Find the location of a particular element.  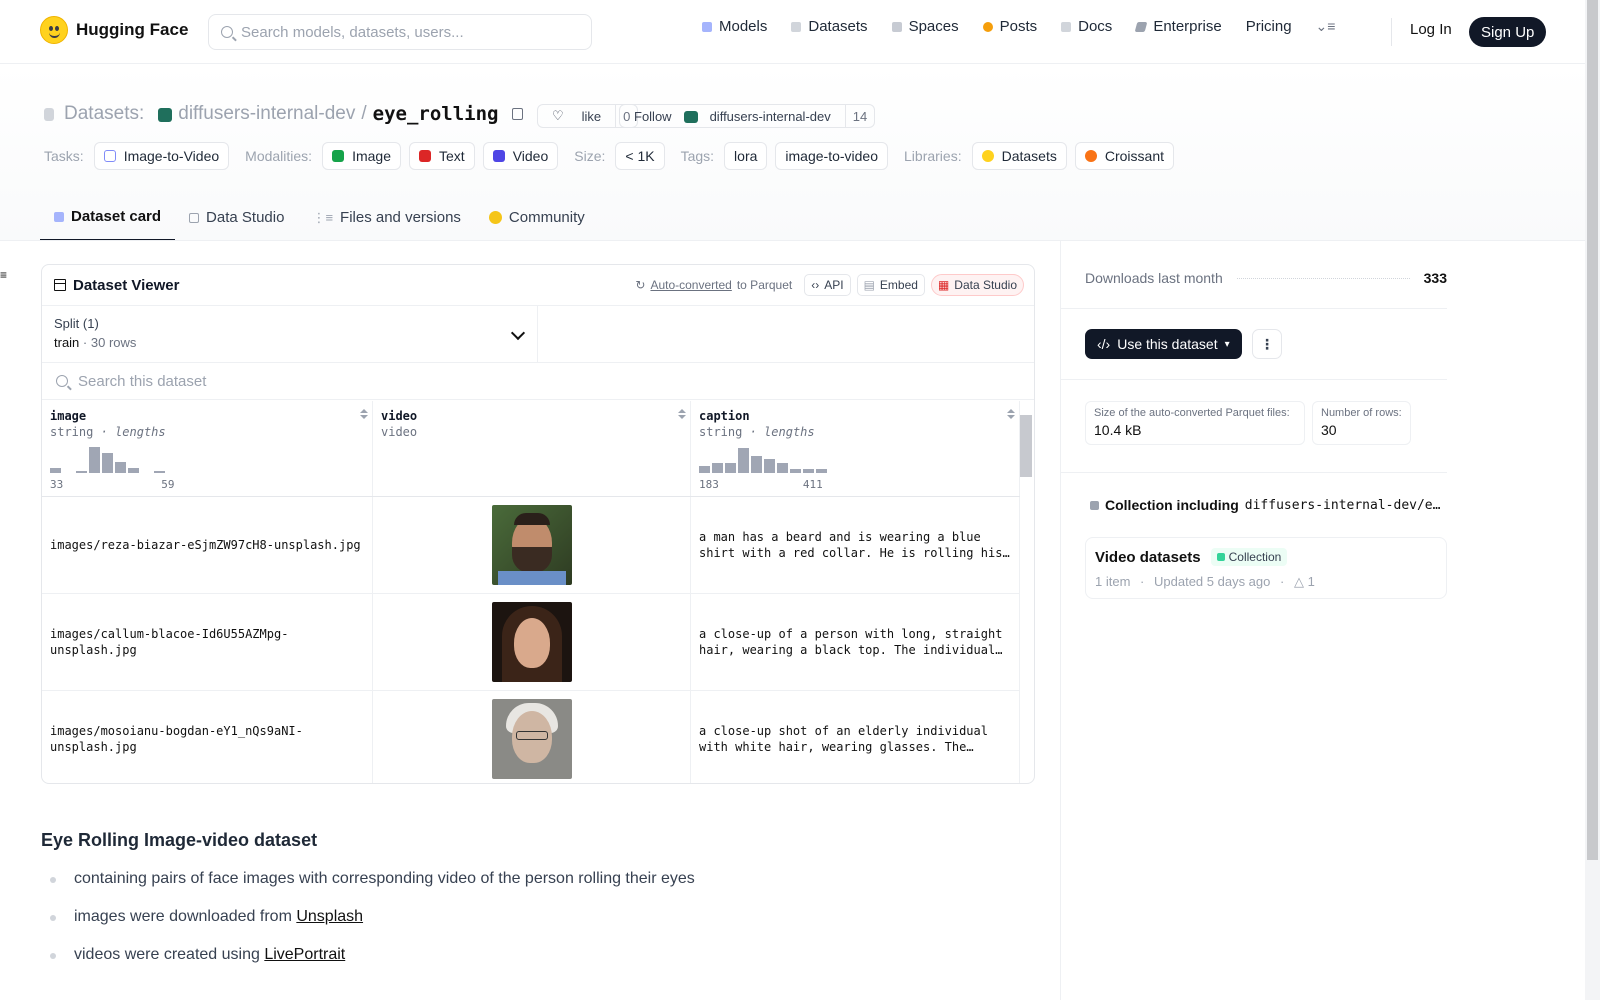

tag-modality-video: Video is located at coordinates (520, 156).